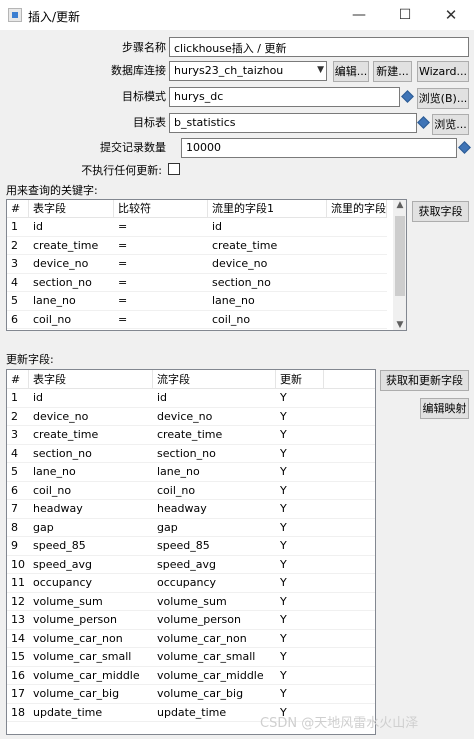 The height and width of the screenshot is (739, 474). Describe the element at coordinates (71, 320) in the screenshot. I see `keys-row-cell: coil_no` at that location.